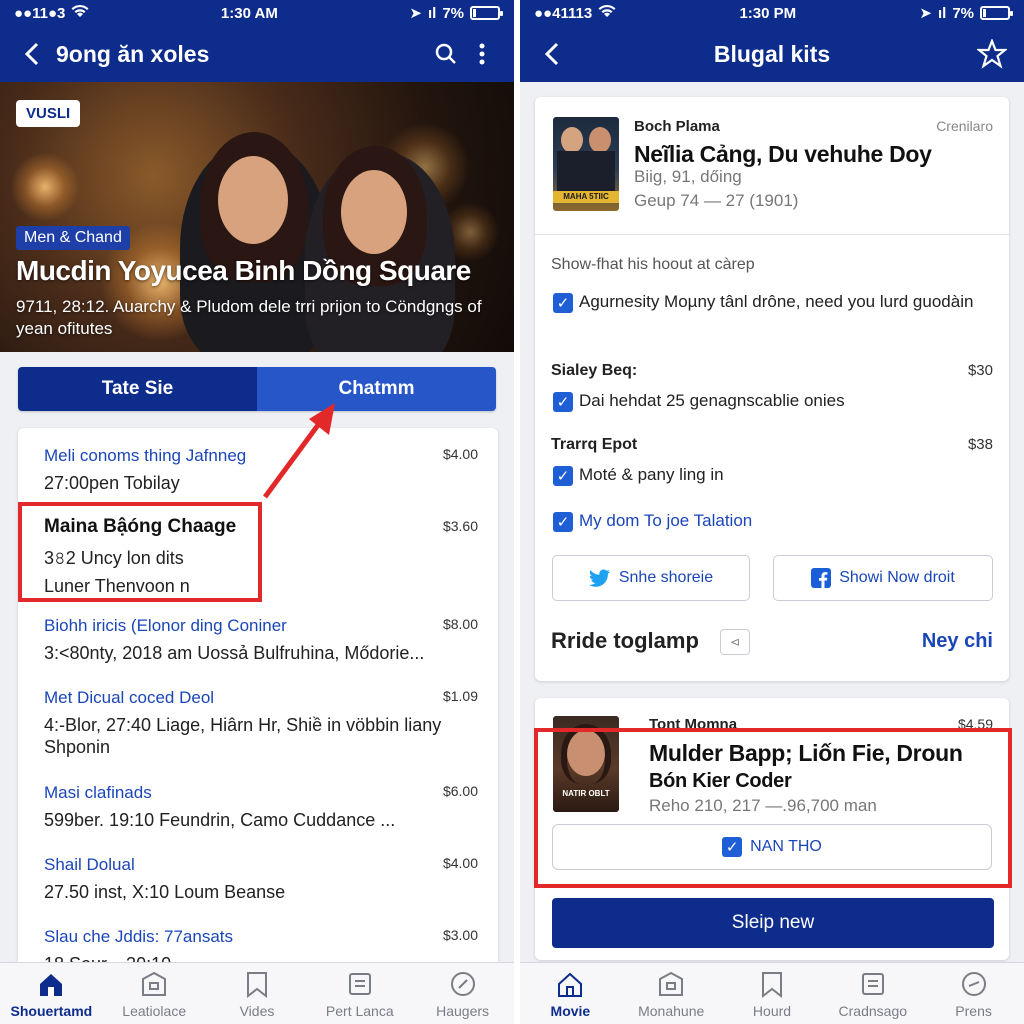  Describe the element at coordinates (666, 520) in the screenshot. I see `option-label: My dom To joe Talation` at that location.